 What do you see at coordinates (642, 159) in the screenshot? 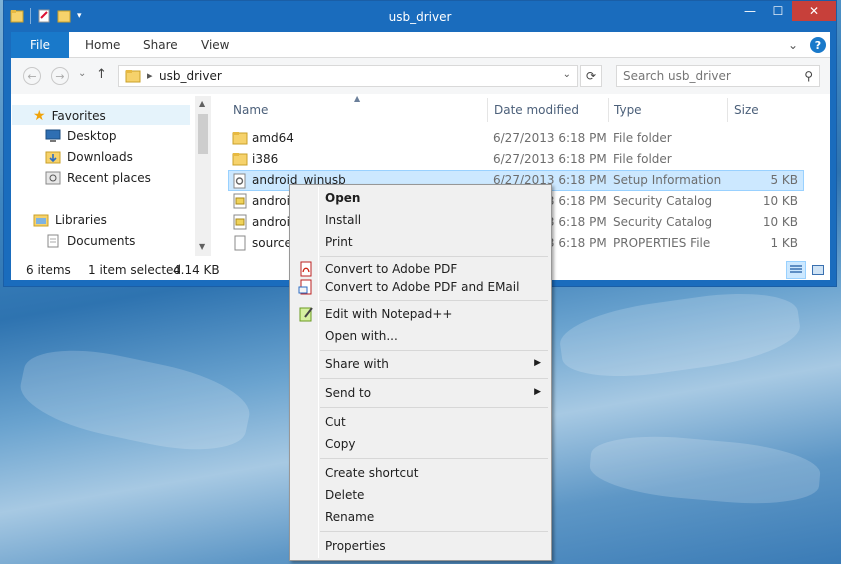
I see `file-type: File folder` at bounding box center [642, 159].